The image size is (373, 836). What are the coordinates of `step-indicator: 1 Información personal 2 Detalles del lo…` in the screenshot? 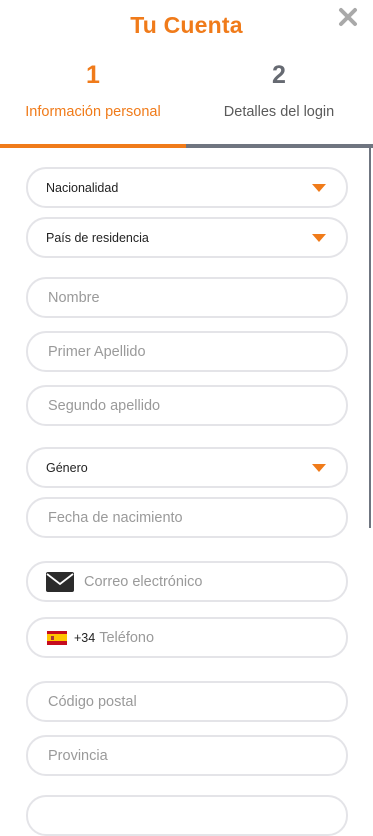 It's located at (186, 102).